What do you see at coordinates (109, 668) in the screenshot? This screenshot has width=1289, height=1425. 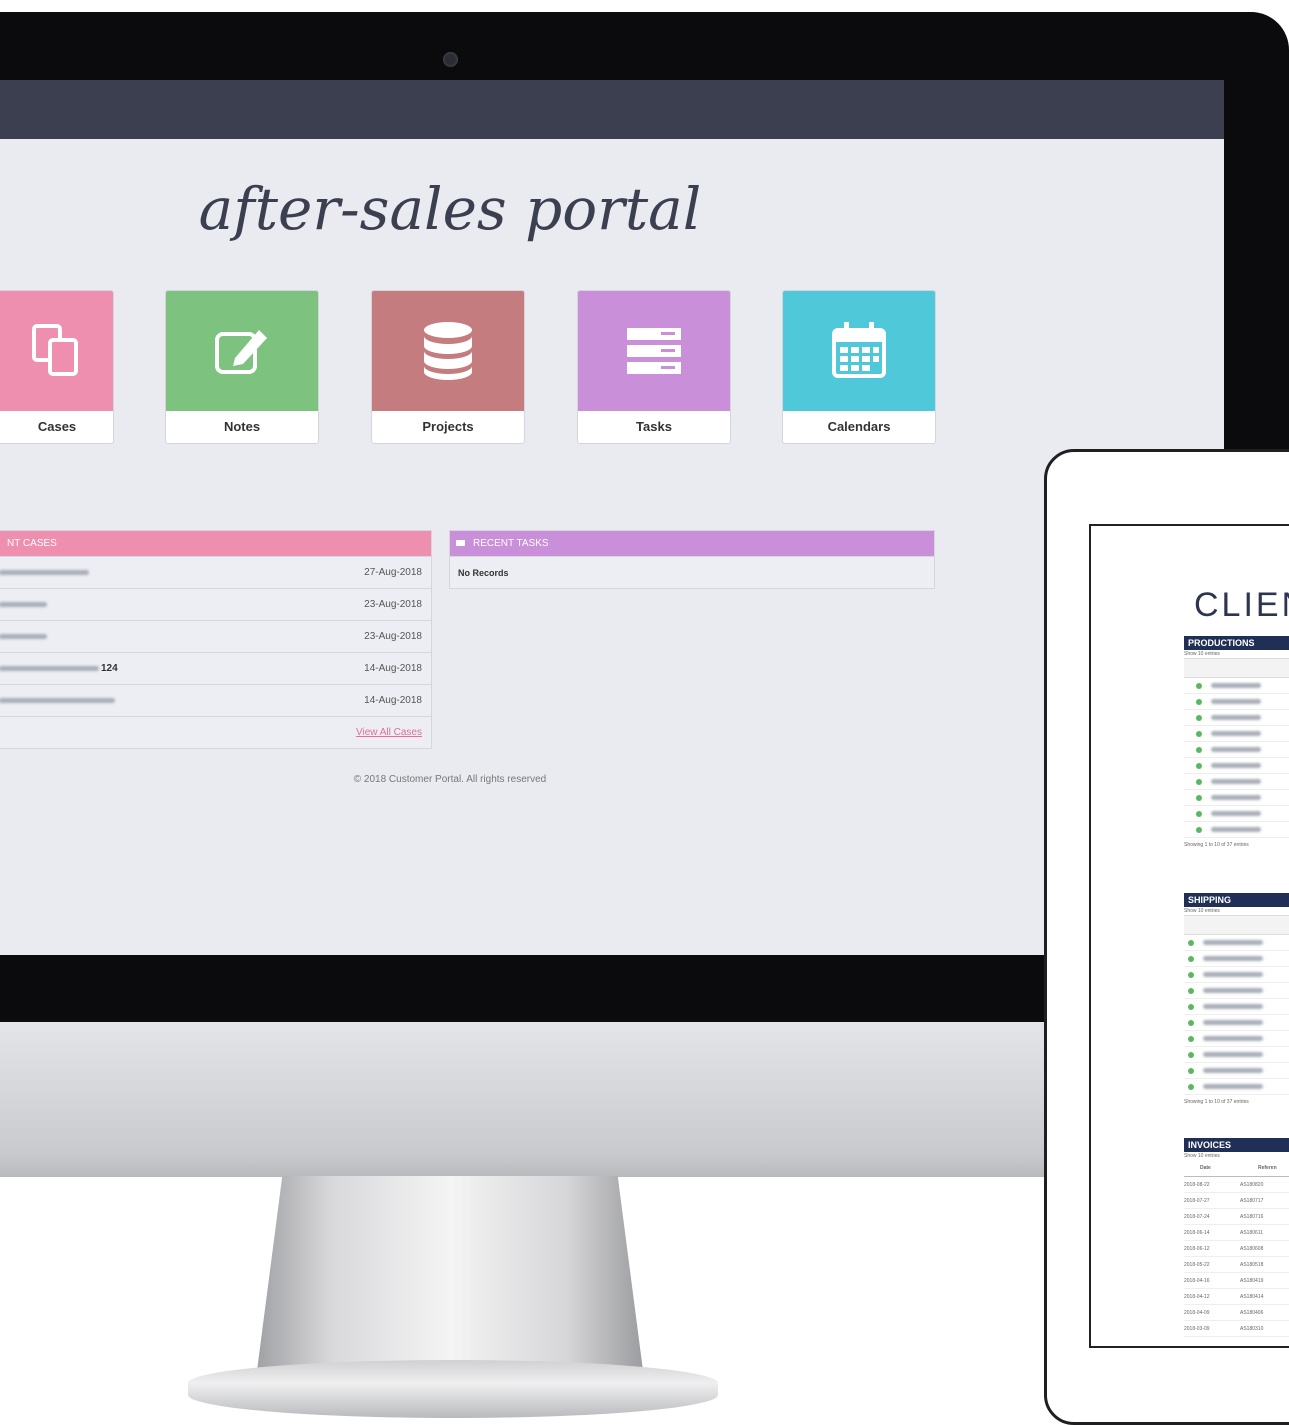 I see `case-number-suffix: 124` at bounding box center [109, 668].